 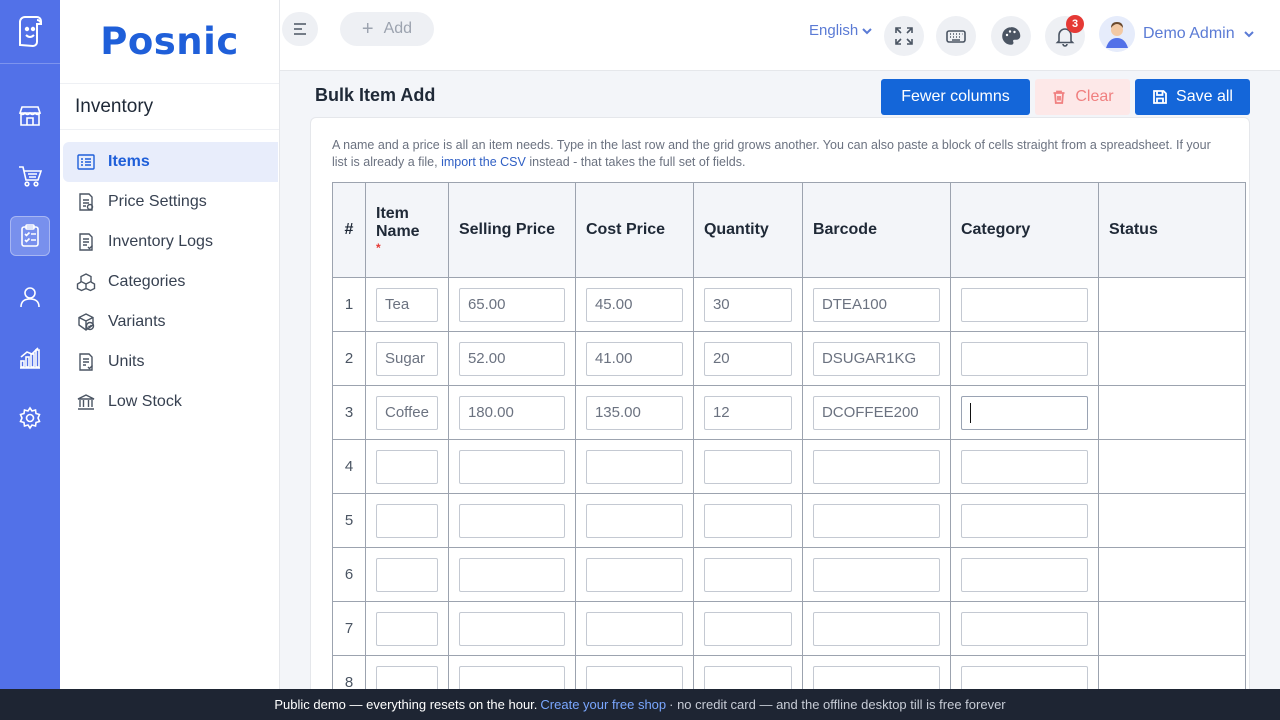 I want to click on cell-value: 65.00, so click(x=486, y=304).